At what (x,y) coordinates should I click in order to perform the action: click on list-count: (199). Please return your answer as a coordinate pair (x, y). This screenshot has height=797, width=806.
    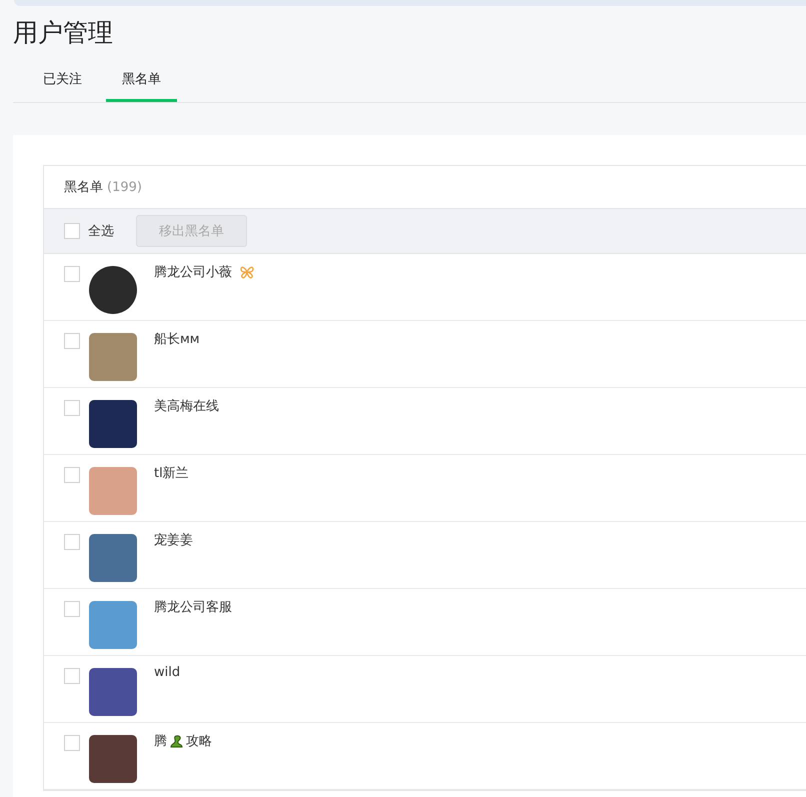
    Looking at the image, I should click on (124, 187).